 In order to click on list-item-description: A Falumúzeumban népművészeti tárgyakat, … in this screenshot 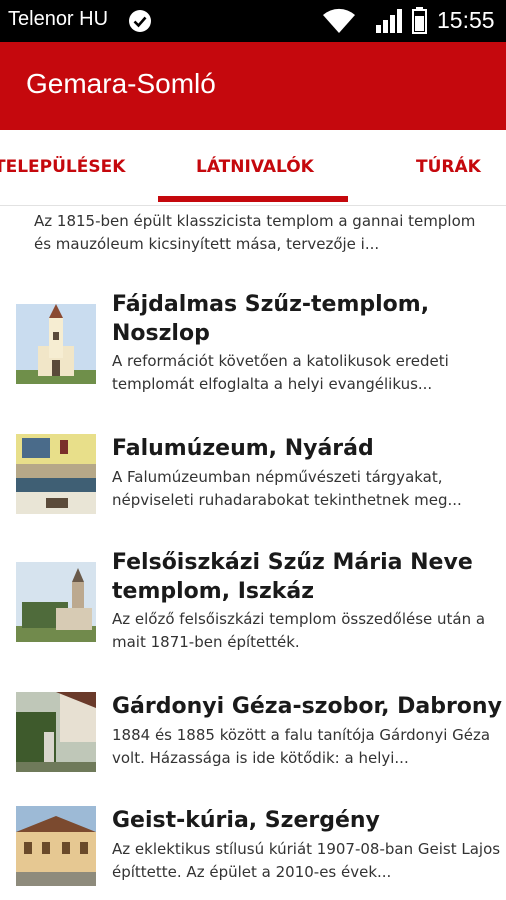, I will do `click(287, 488)`.